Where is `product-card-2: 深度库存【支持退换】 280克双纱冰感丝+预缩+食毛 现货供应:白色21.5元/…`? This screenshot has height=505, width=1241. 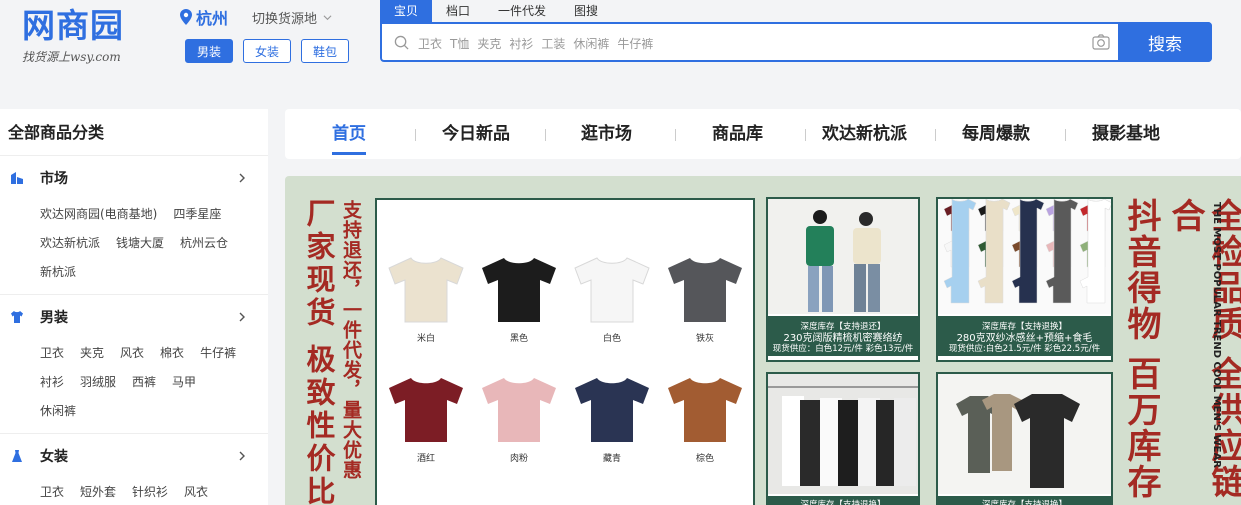 product-card-2: 深度库存【支持退换】 280克双纱冰感丝+预缩+食毛 现货供应:白色21.5元/… is located at coordinates (1024, 279).